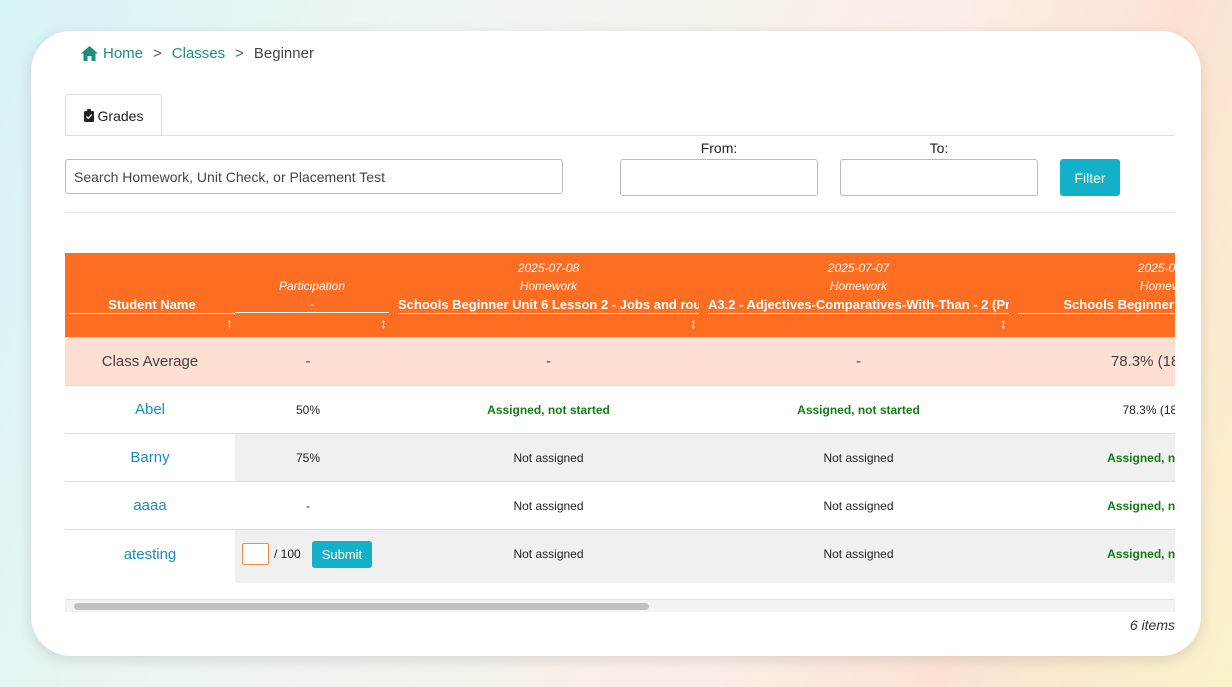 The image size is (1232, 687). I want to click on participation-editor: / 100 Submit, so click(316, 554).